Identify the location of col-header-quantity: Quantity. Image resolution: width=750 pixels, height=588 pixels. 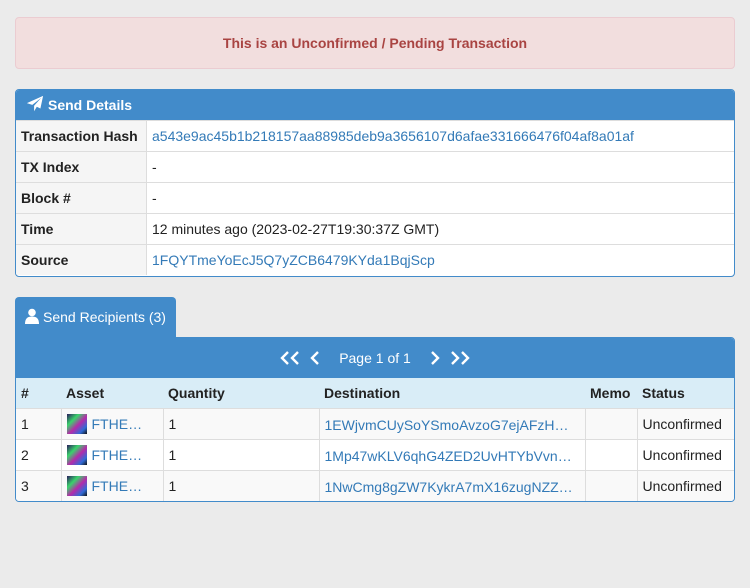
(241, 393).